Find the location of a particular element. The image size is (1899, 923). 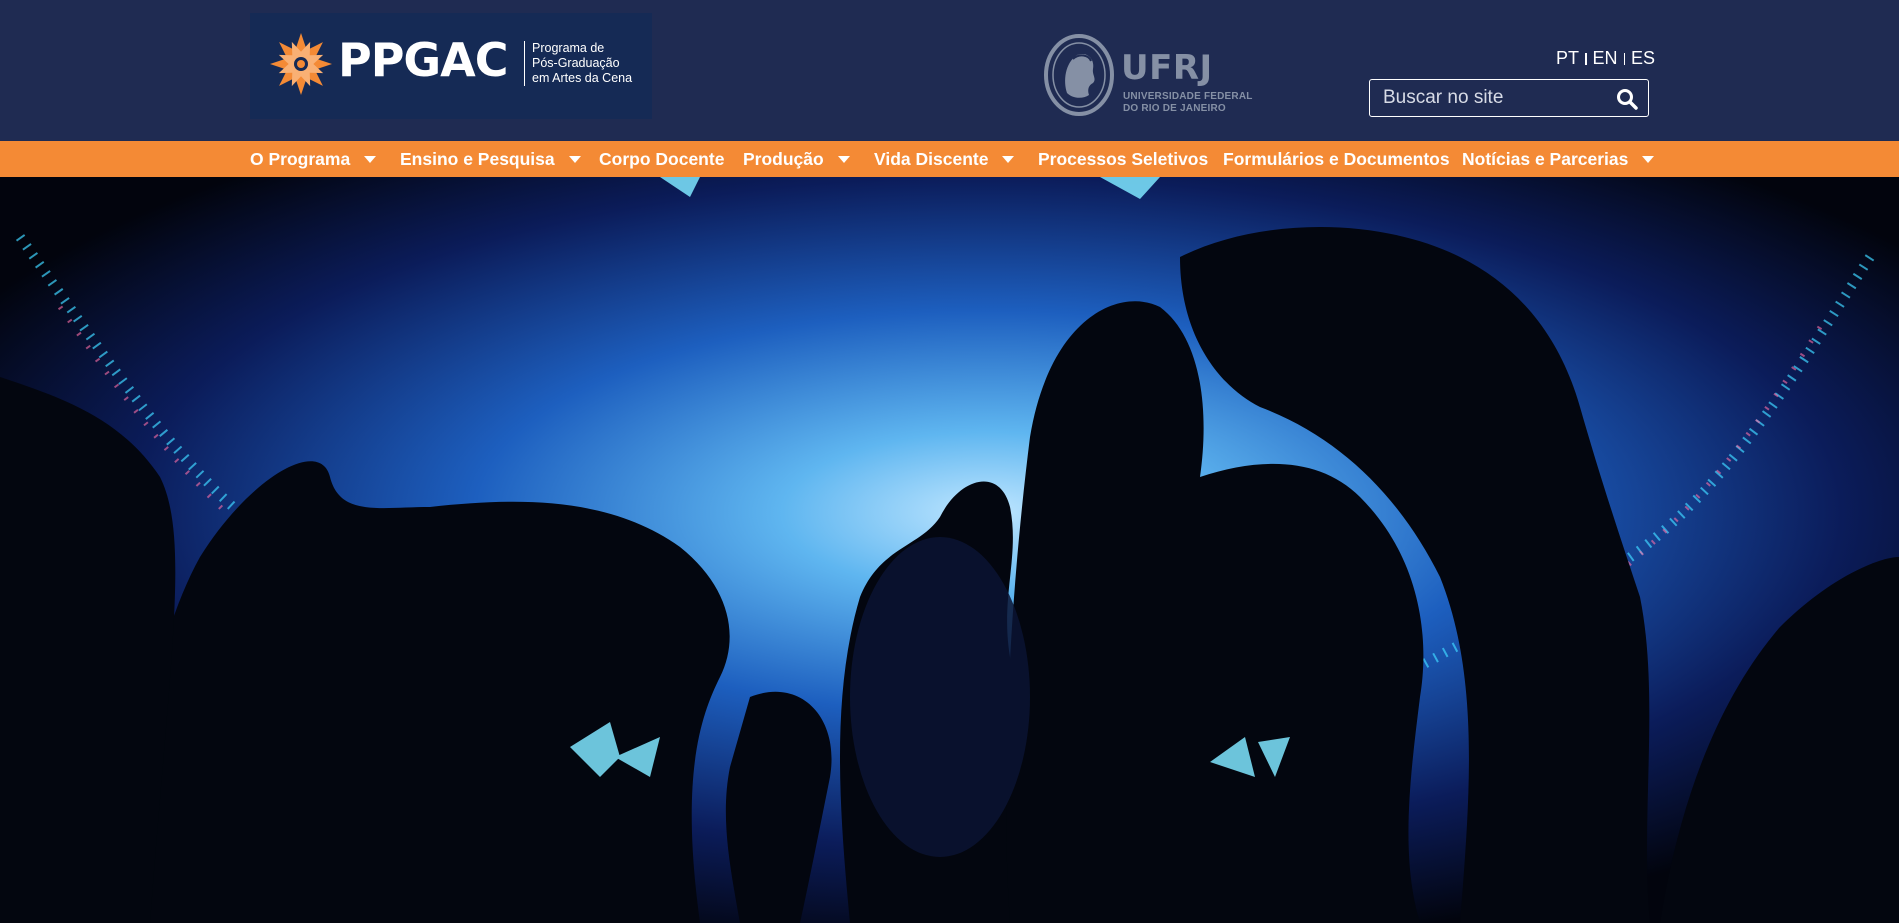

nav-item-producao: Produção is located at coordinates (796, 159).